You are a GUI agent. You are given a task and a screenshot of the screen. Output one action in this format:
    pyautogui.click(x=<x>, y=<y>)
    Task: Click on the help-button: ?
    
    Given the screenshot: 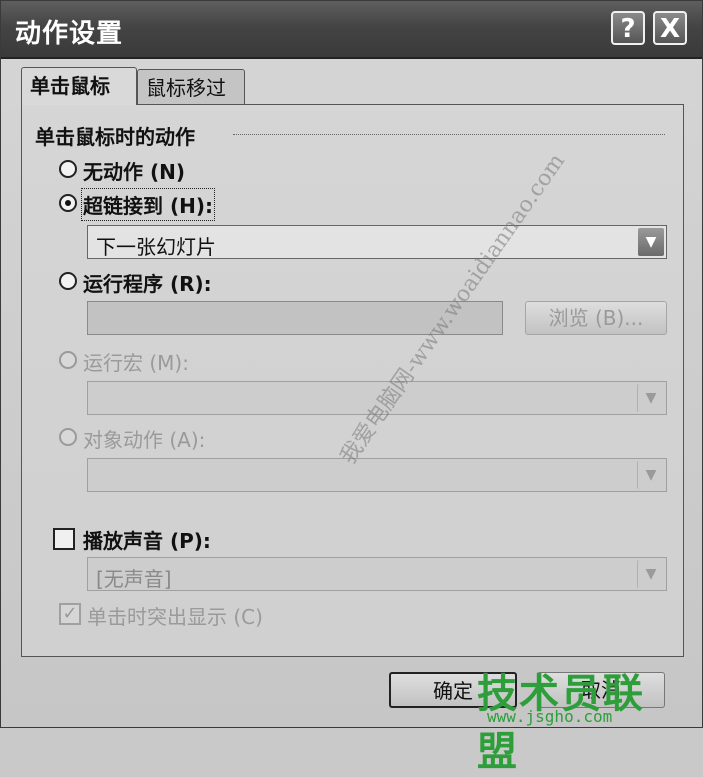 What is the action you would take?
    pyautogui.click(x=628, y=28)
    